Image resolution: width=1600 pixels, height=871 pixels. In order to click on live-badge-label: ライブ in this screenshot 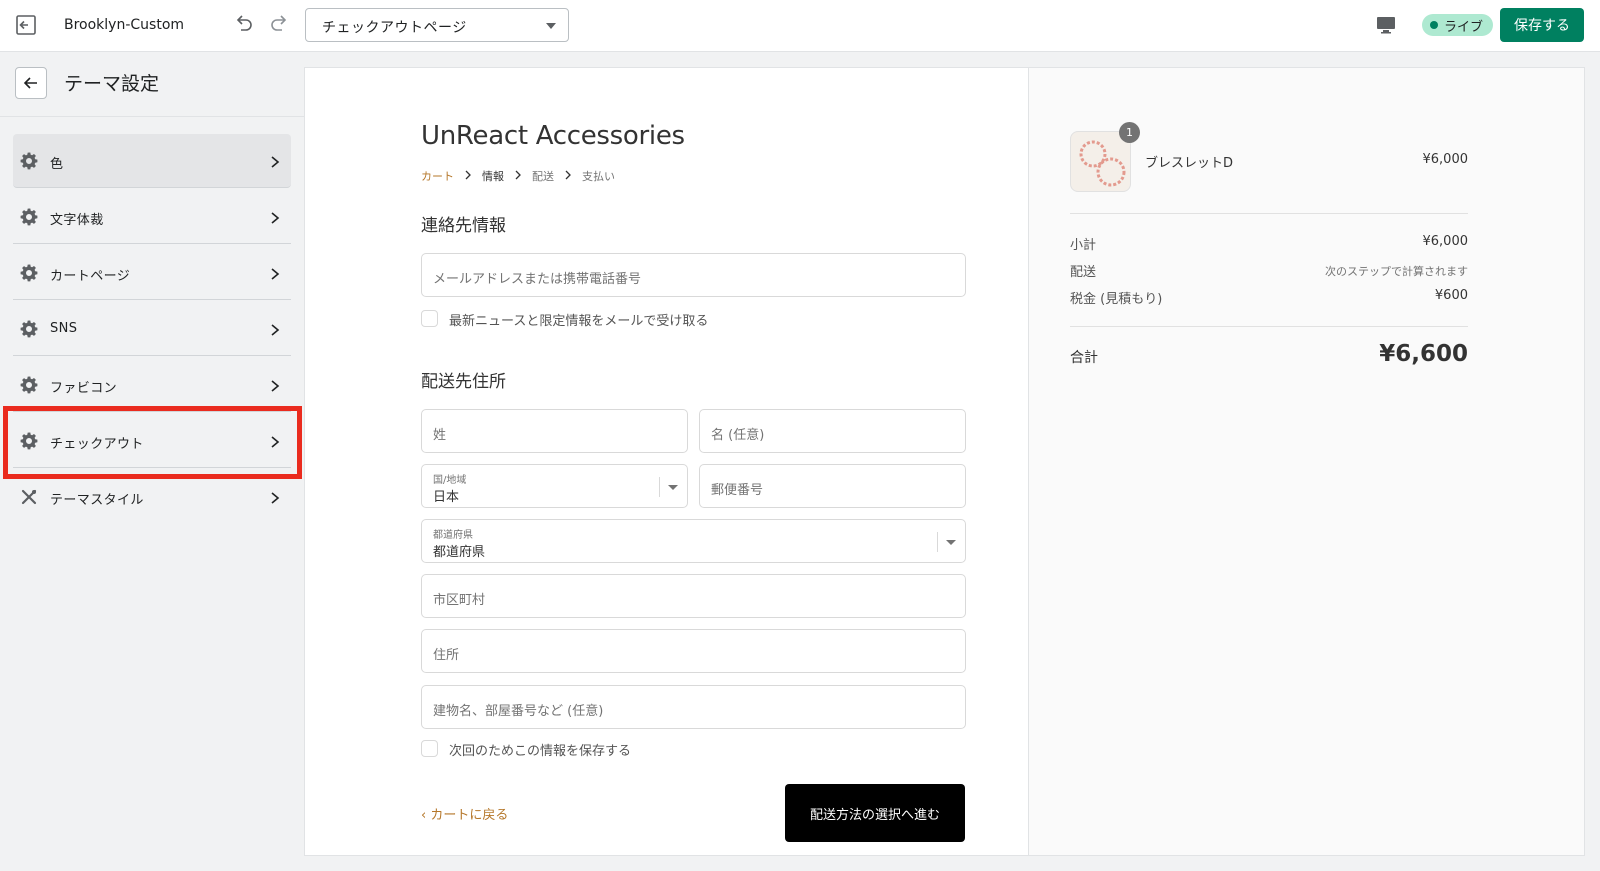, I will do `click(1464, 27)`.